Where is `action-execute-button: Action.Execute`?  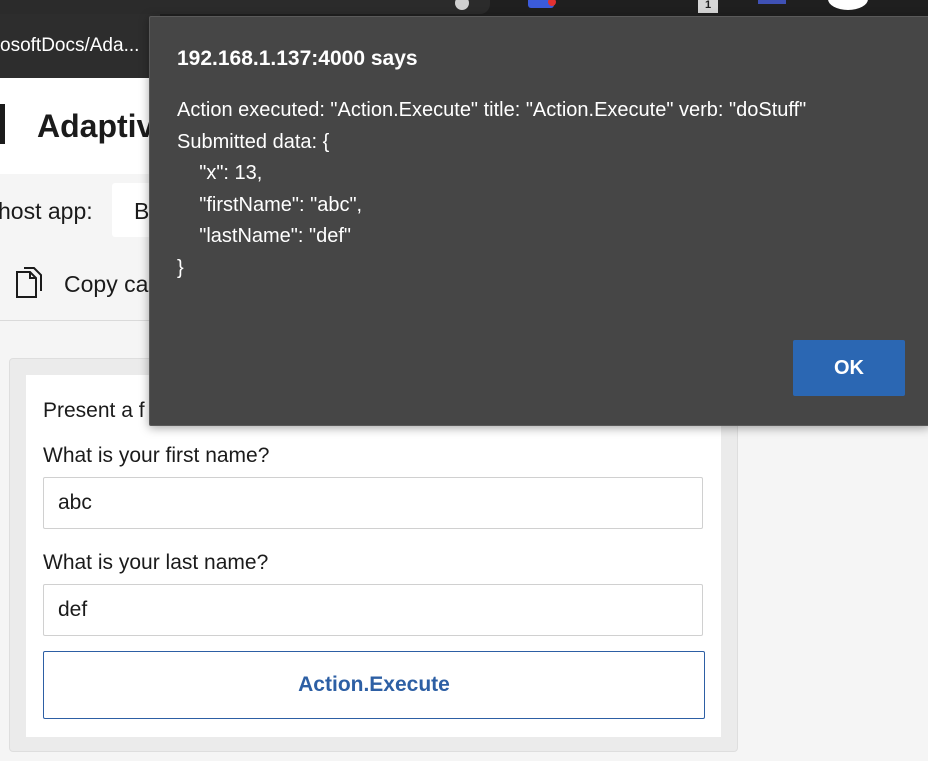 action-execute-button: Action.Execute is located at coordinates (374, 685).